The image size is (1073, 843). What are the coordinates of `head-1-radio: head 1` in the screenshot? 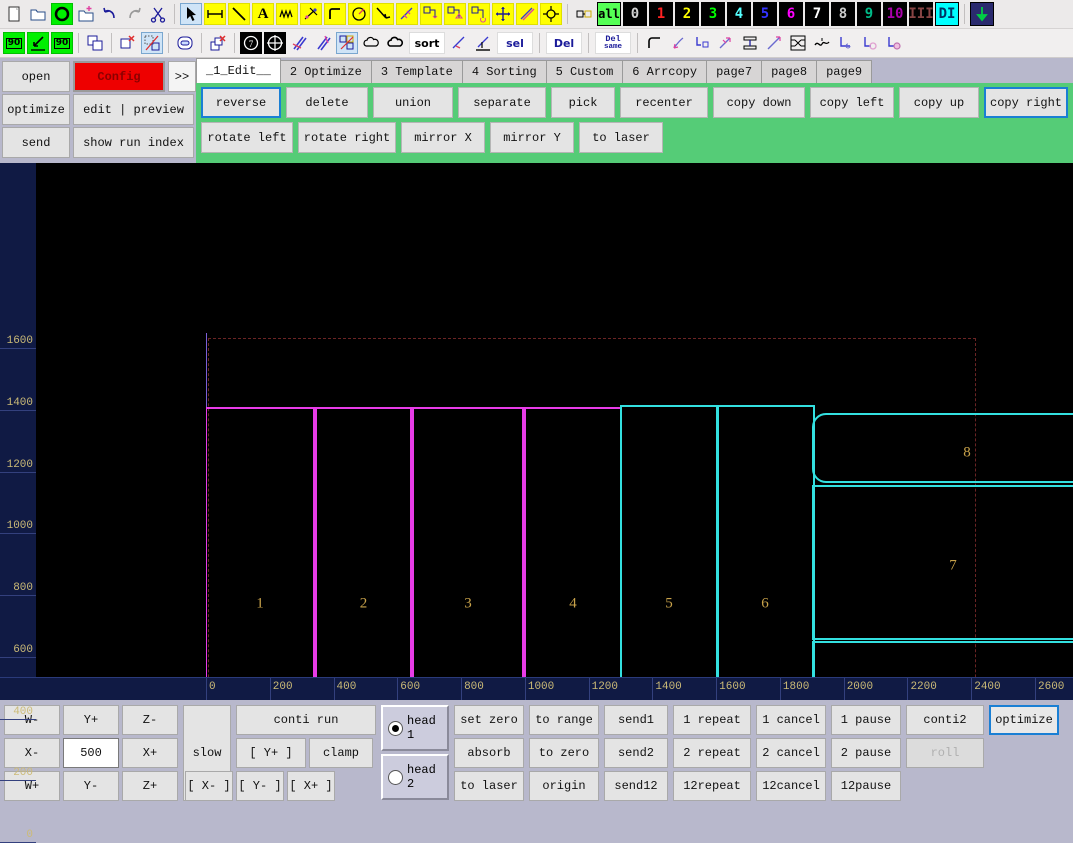 It's located at (415, 728).